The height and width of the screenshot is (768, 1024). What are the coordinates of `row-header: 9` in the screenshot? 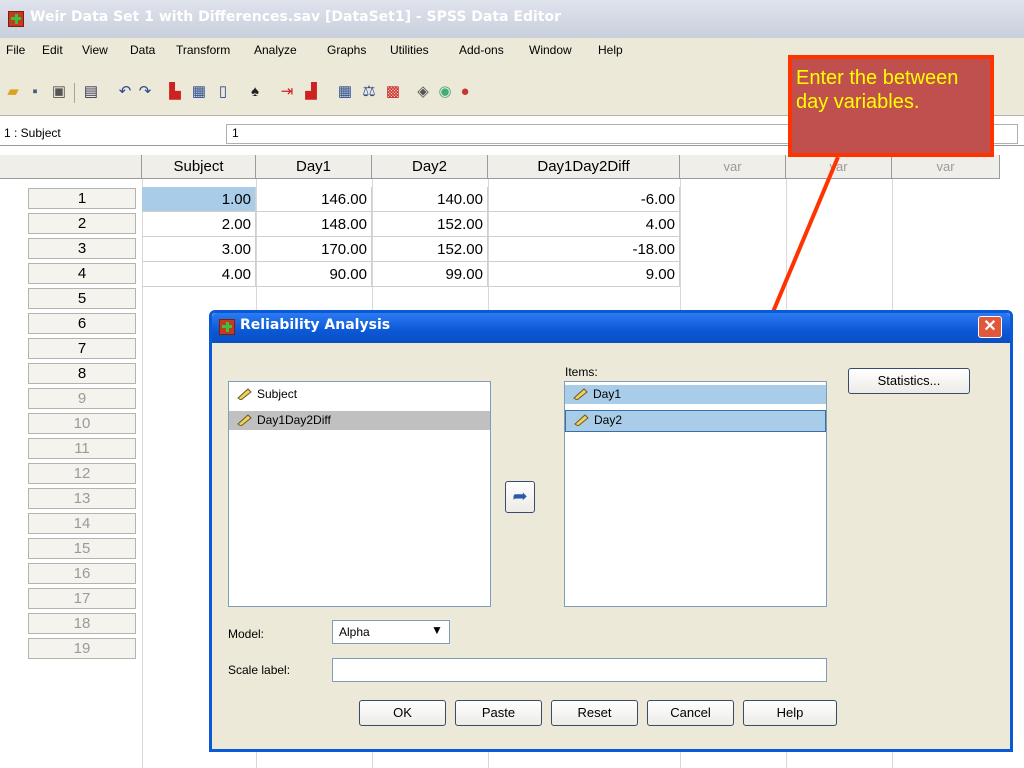 It's located at (82, 398).